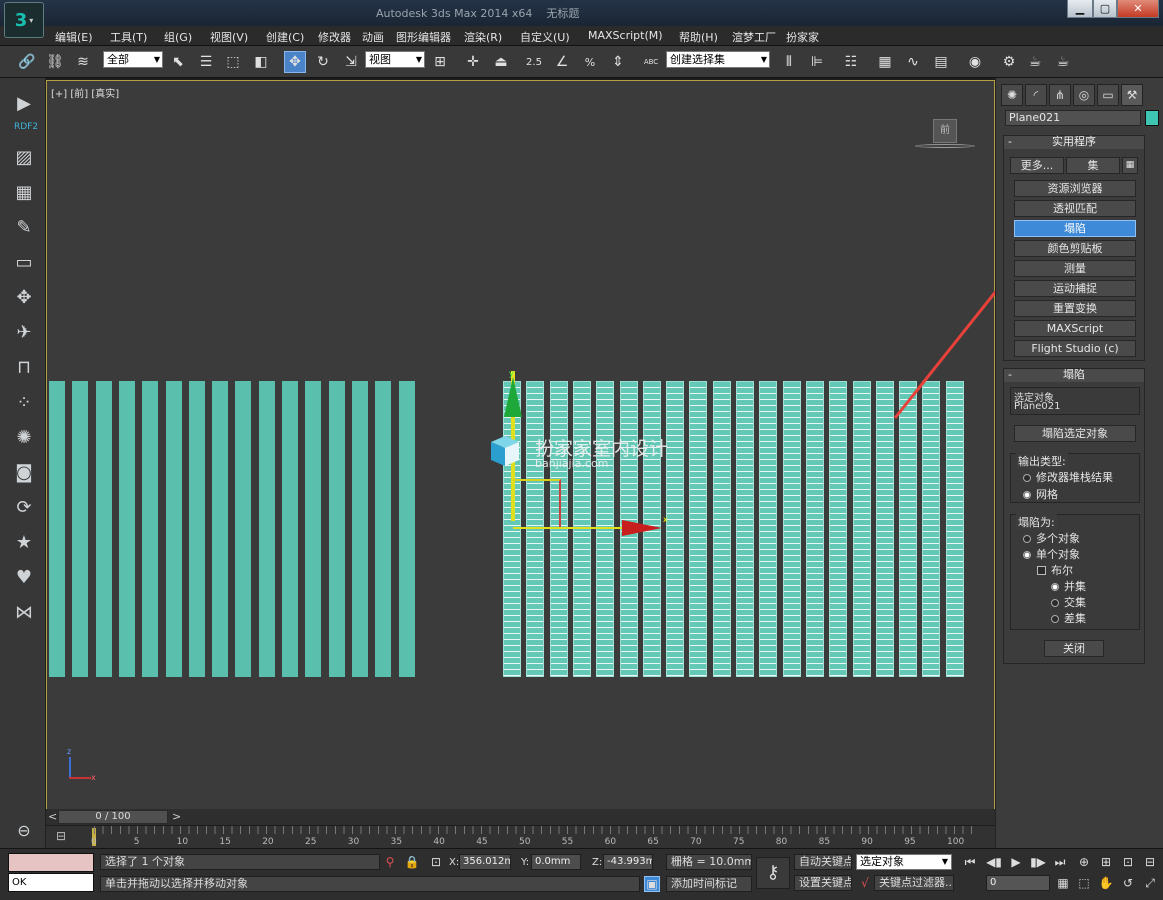 This screenshot has height=900, width=1163. Describe the element at coordinates (1016, 862) in the screenshot. I see `play-icon: ▶` at that location.